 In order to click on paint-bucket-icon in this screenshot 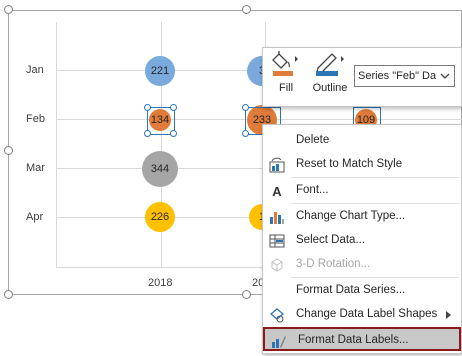, I will do `click(285, 63)`.